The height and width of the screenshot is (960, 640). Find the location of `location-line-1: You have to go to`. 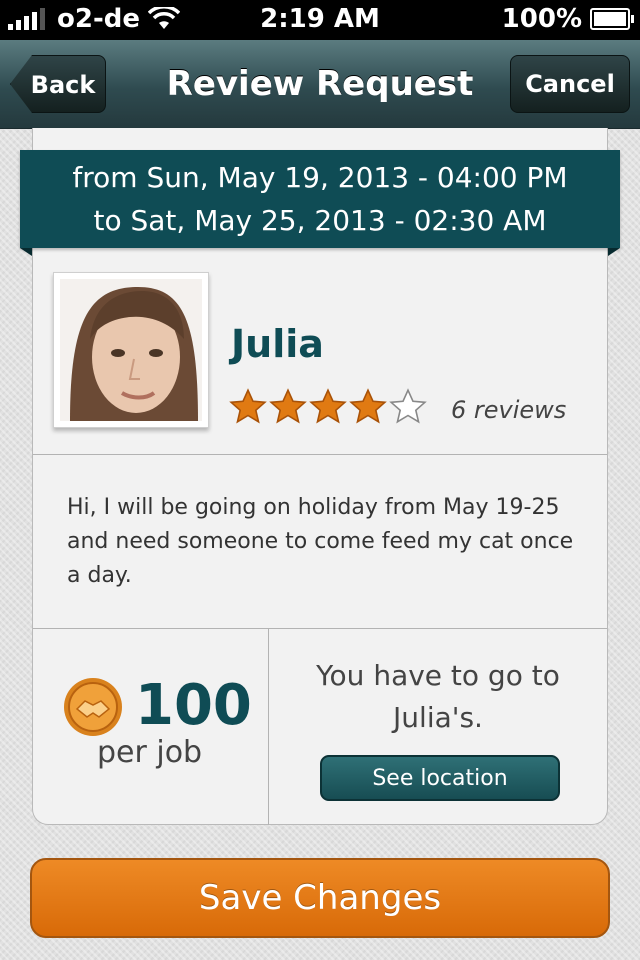

location-line-1: You have to go to is located at coordinates (438, 675).